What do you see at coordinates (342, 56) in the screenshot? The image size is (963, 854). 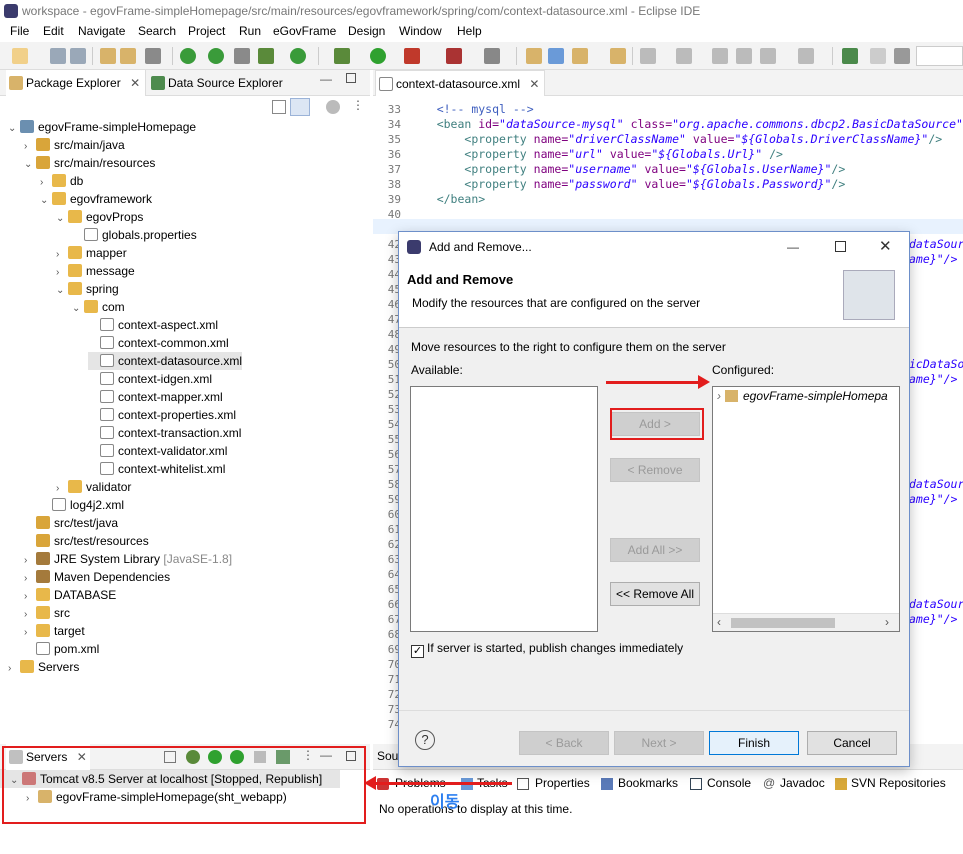 I see `debug-icon` at bounding box center [342, 56].